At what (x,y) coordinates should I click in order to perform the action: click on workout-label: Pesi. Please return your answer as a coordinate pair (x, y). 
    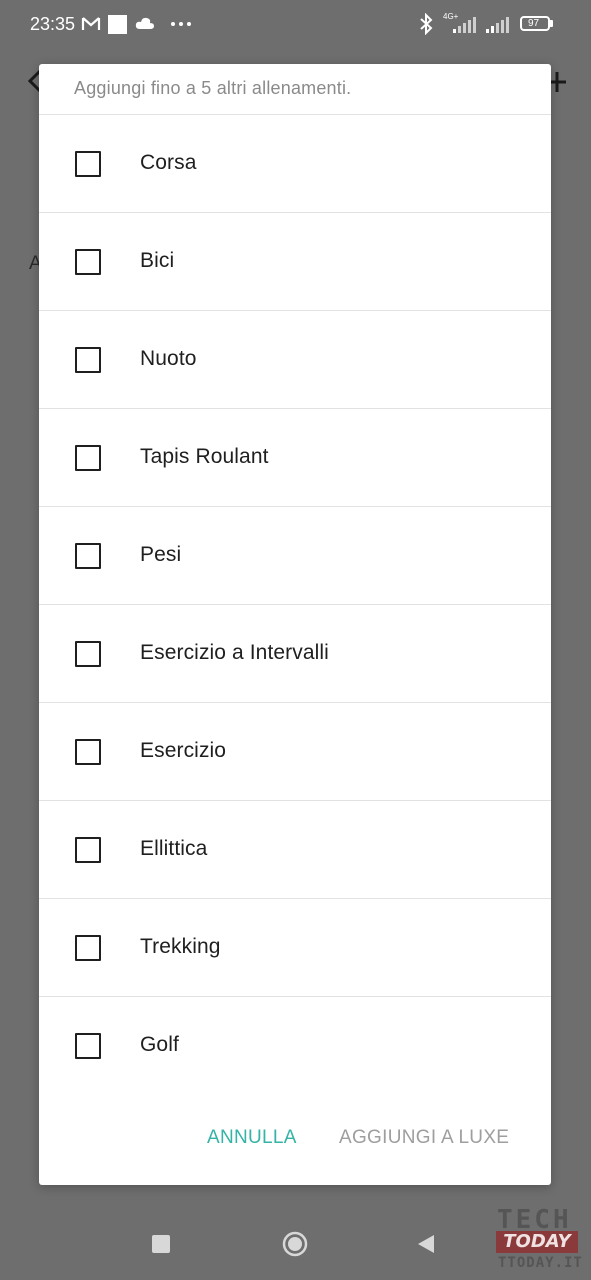
    Looking at the image, I should click on (161, 554).